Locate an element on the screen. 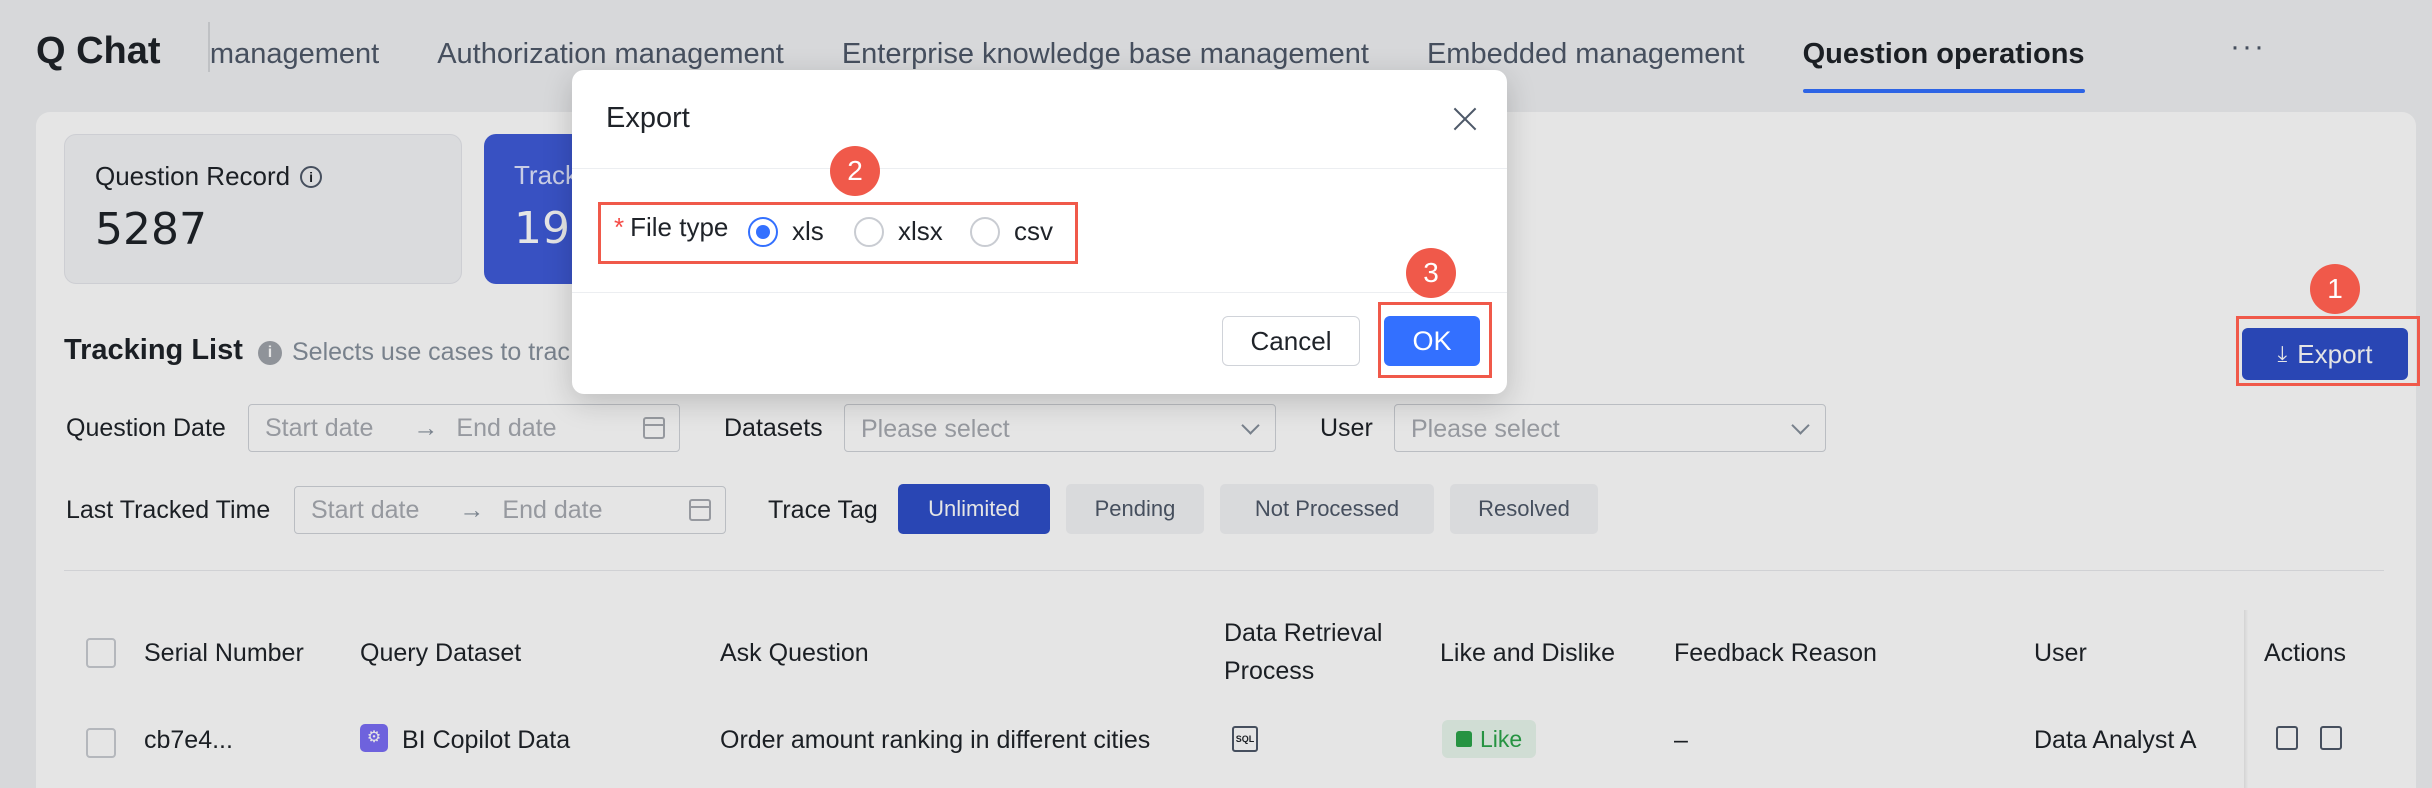 This screenshot has height=788, width=2432. dialog-header-divider is located at coordinates (1039, 168).